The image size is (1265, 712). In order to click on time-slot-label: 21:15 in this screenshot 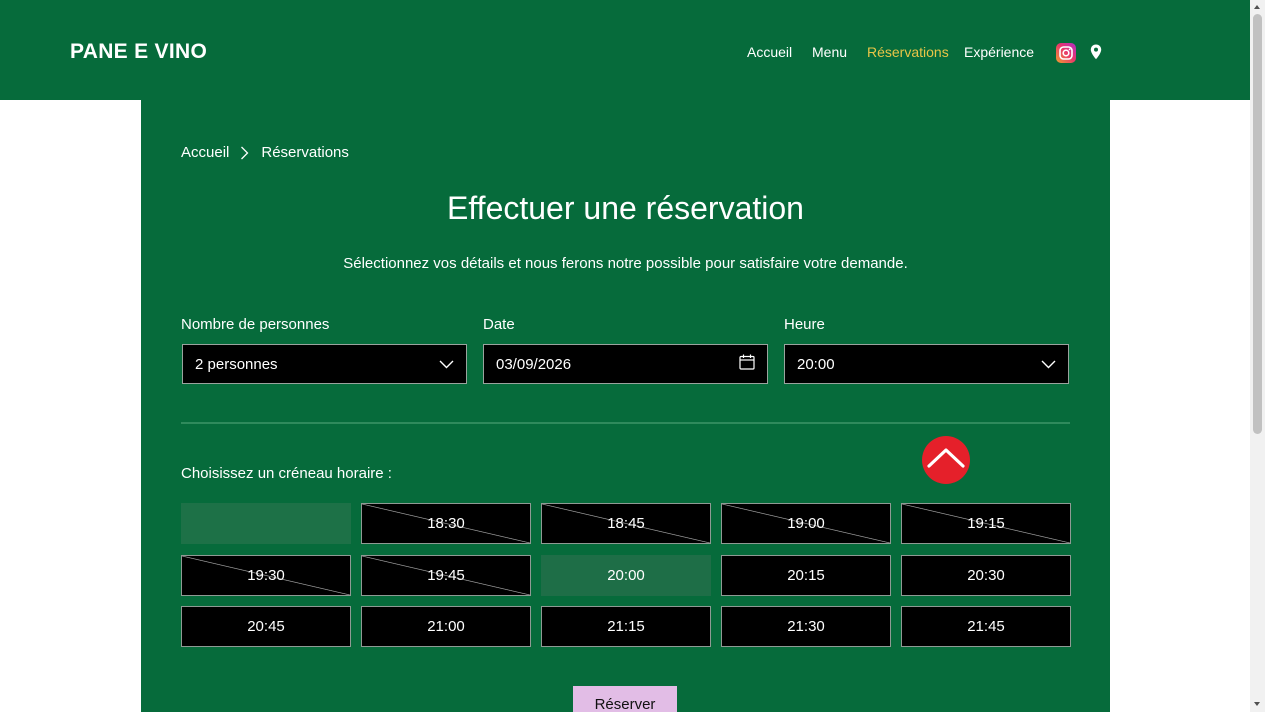, I will do `click(626, 626)`.